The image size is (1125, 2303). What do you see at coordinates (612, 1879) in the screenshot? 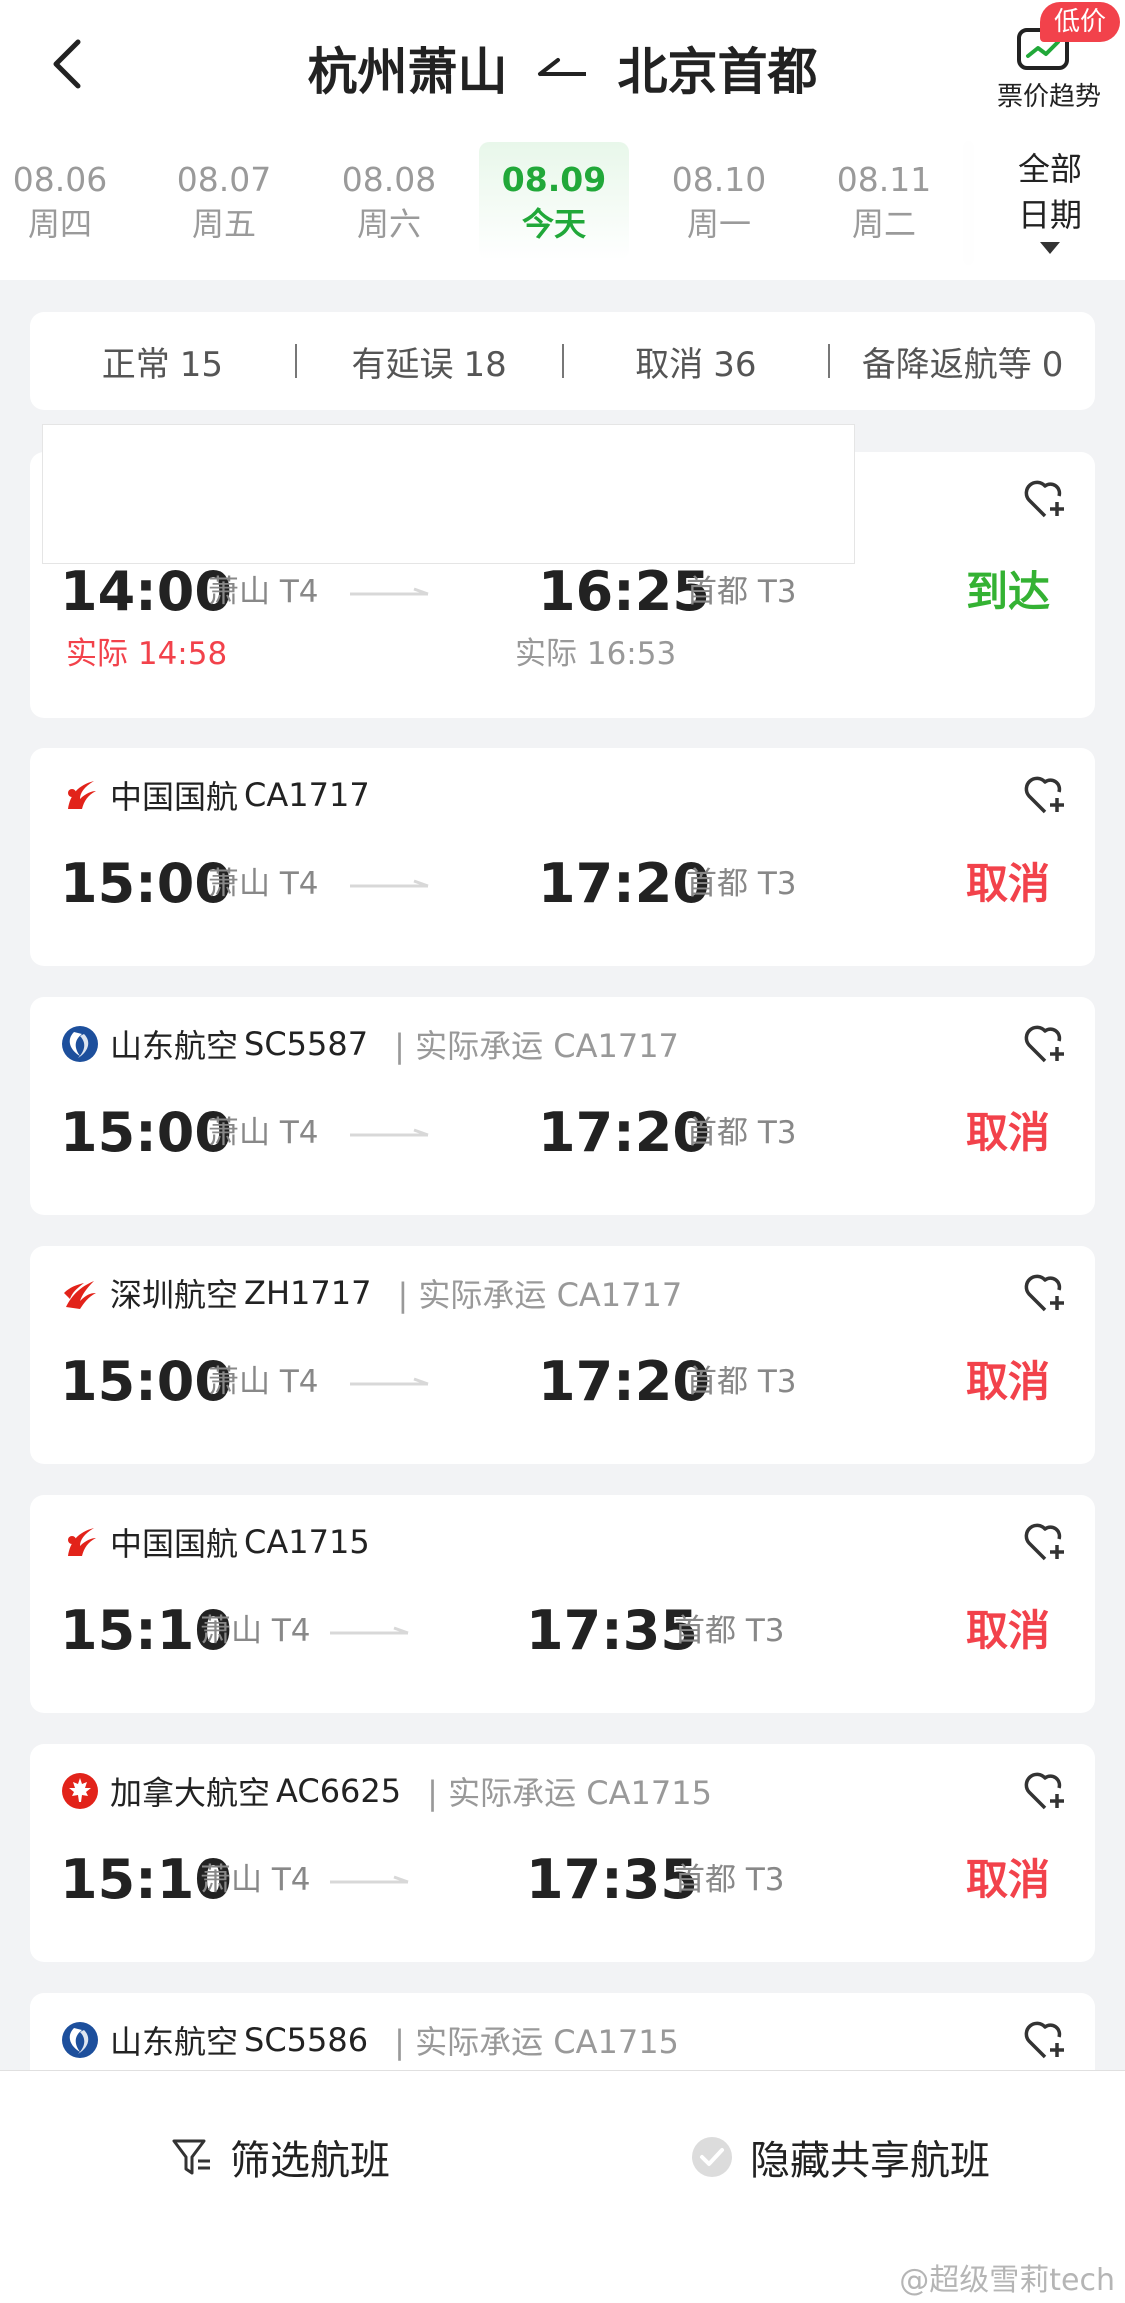
I see `arrival-time: 17:35` at bounding box center [612, 1879].